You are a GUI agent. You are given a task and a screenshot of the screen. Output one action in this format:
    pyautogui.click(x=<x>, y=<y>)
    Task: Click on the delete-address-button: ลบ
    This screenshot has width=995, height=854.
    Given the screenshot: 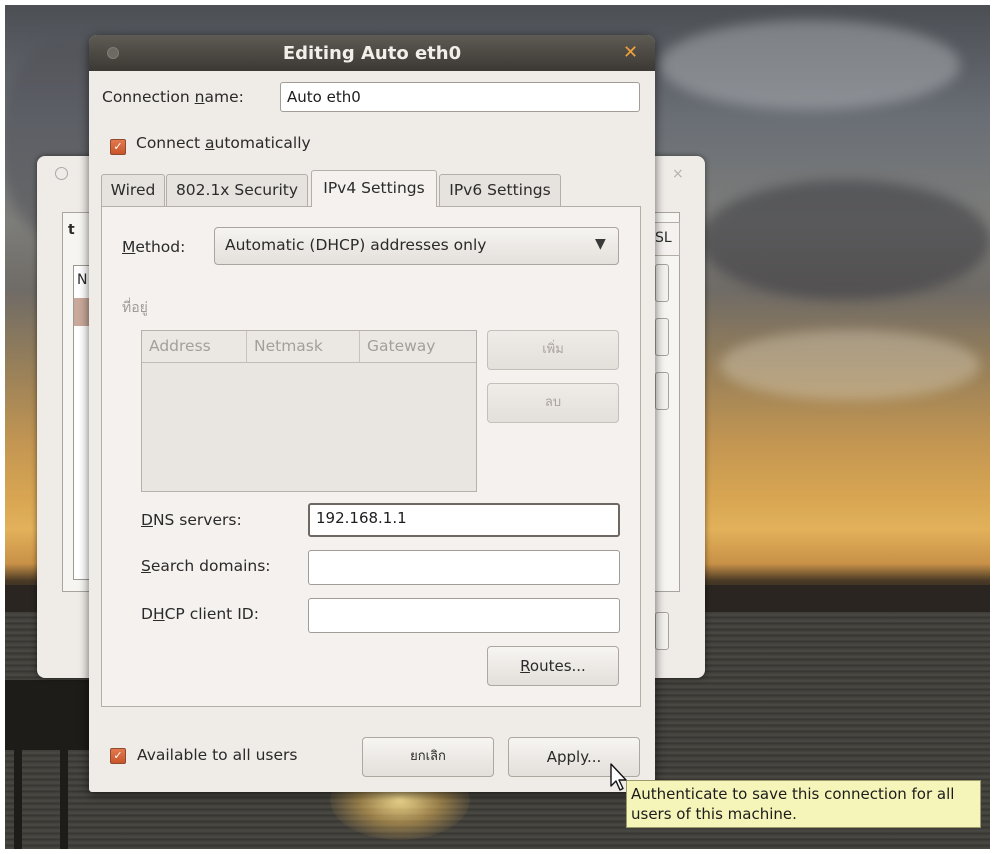 What is the action you would take?
    pyautogui.click(x=553, y=403)
    